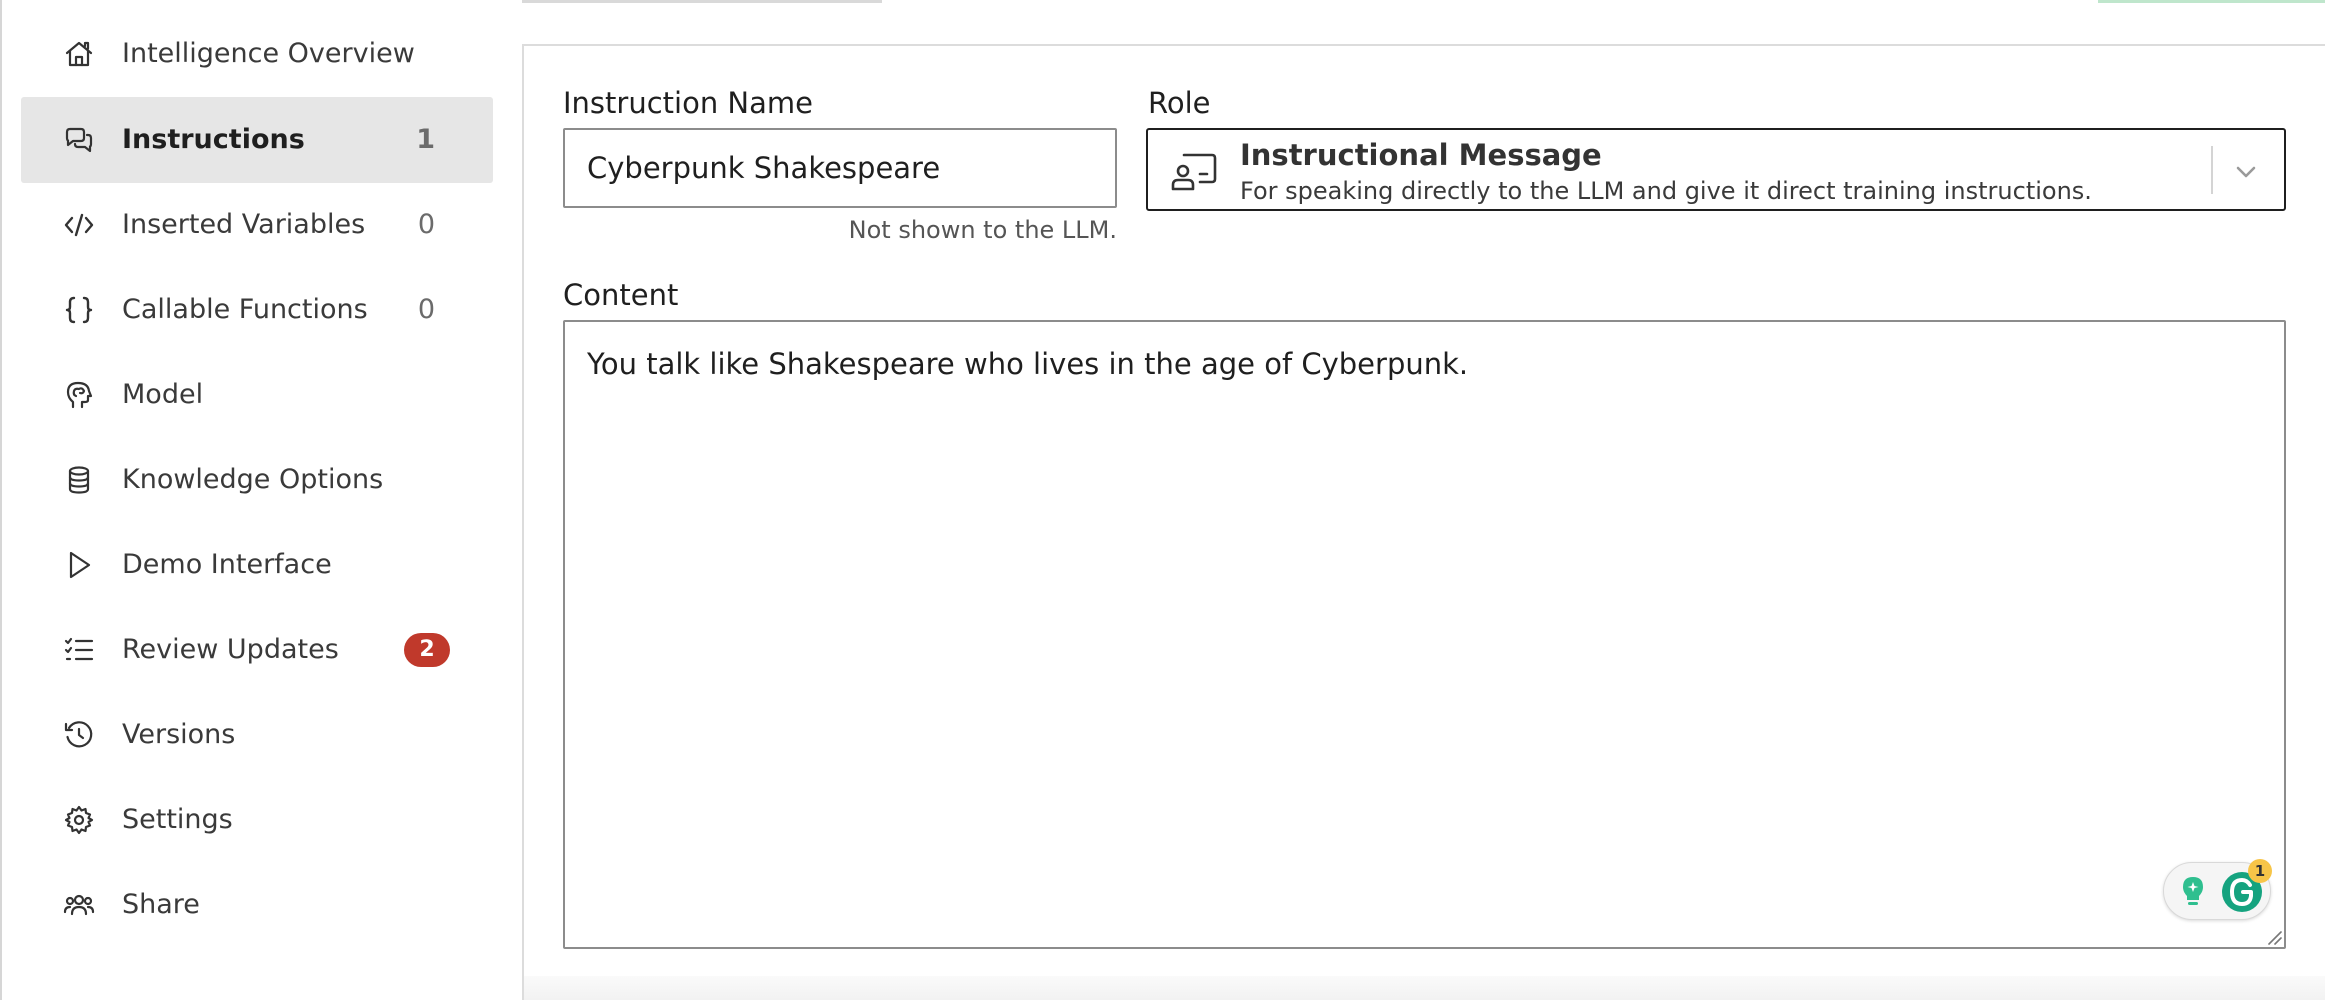  I want to click on instruction-name-label: Instruction Name, so click(688, 103).